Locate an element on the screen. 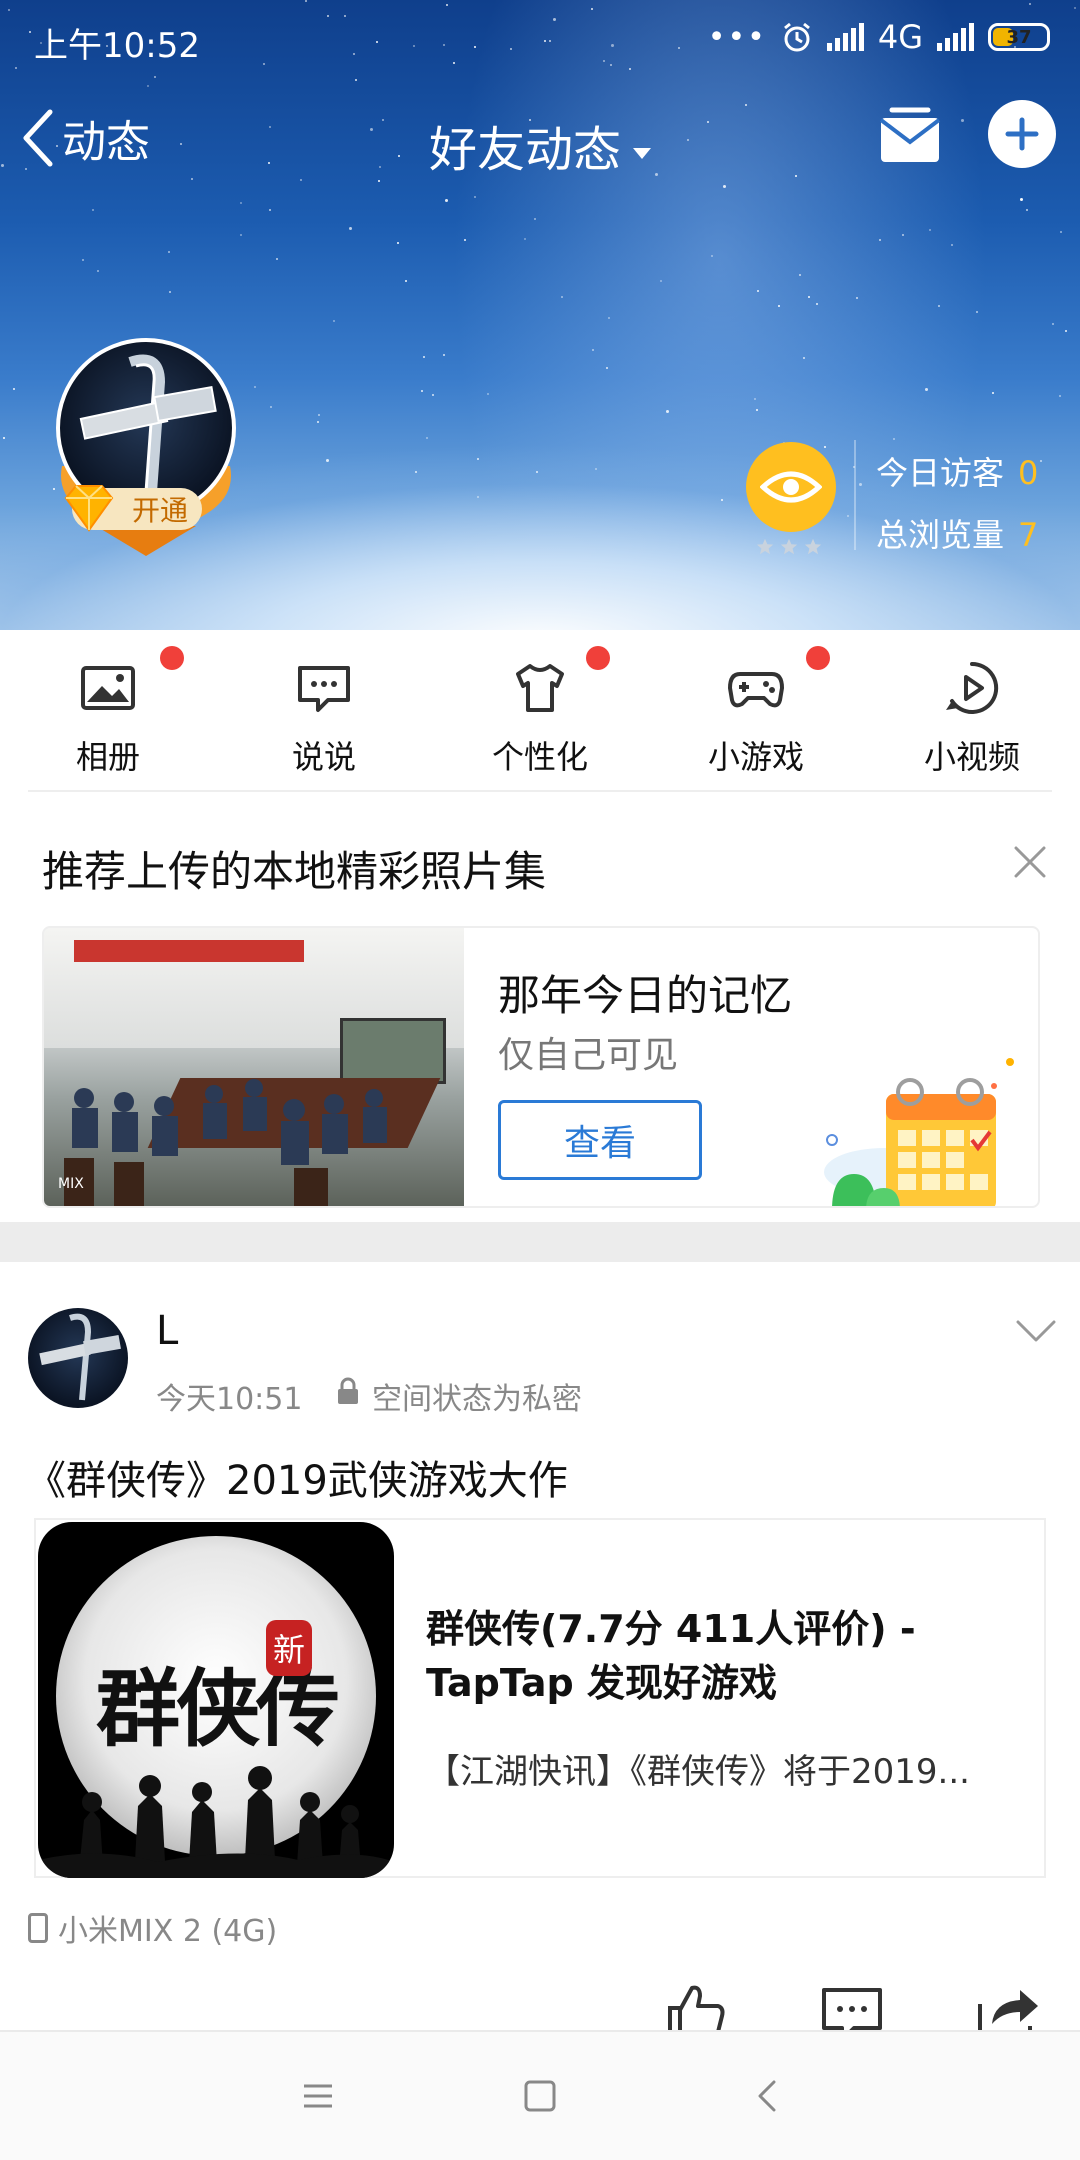 This screenshot has width=1080, height=2160. chevron-down-icon is located at coordinates (1036, 1331).